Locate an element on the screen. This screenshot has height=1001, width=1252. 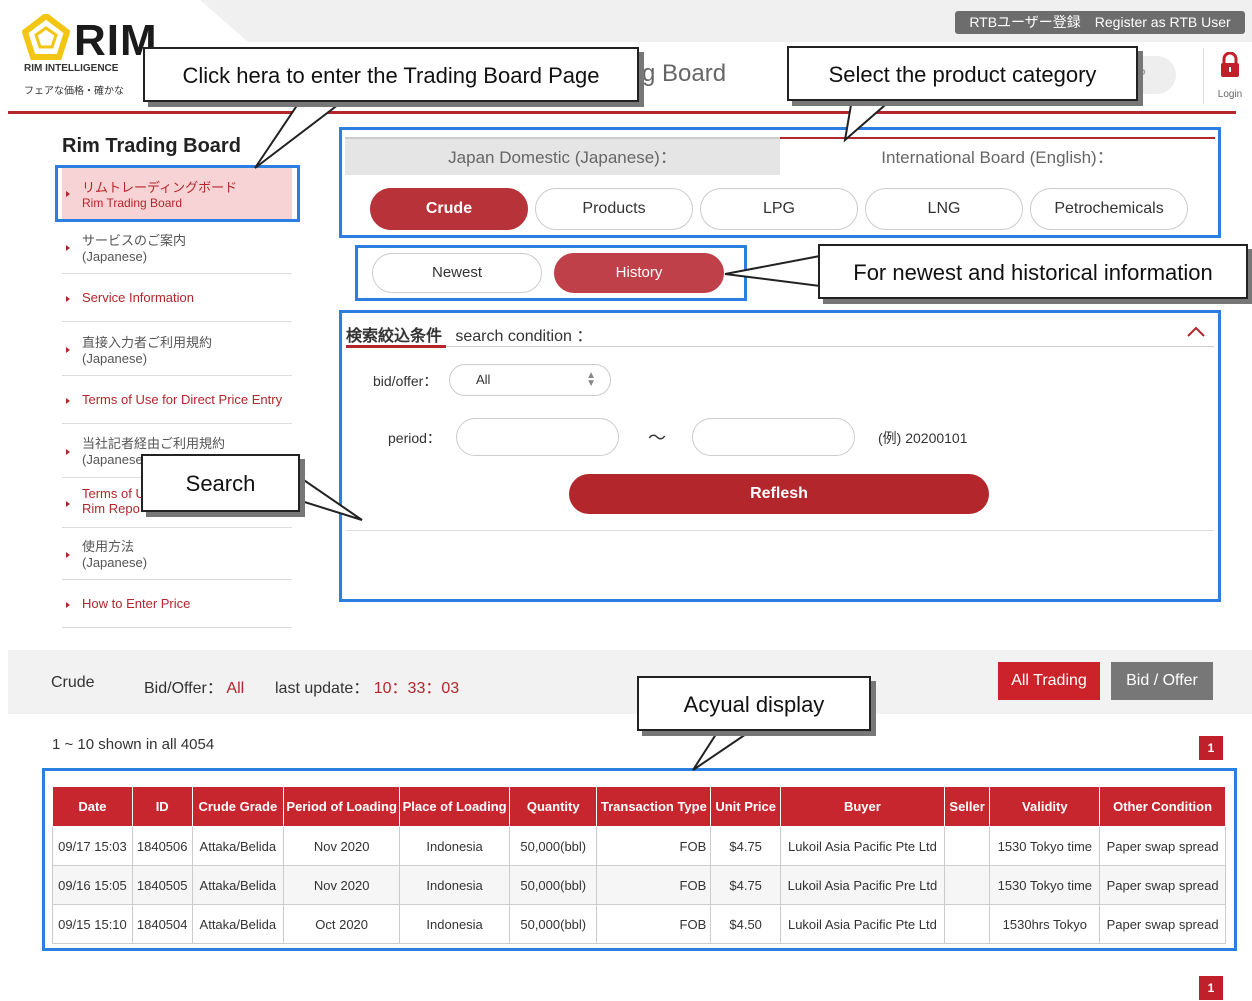
logo-subtitle: RIM INTELLIGENCE is located at coordinates (71, 68).